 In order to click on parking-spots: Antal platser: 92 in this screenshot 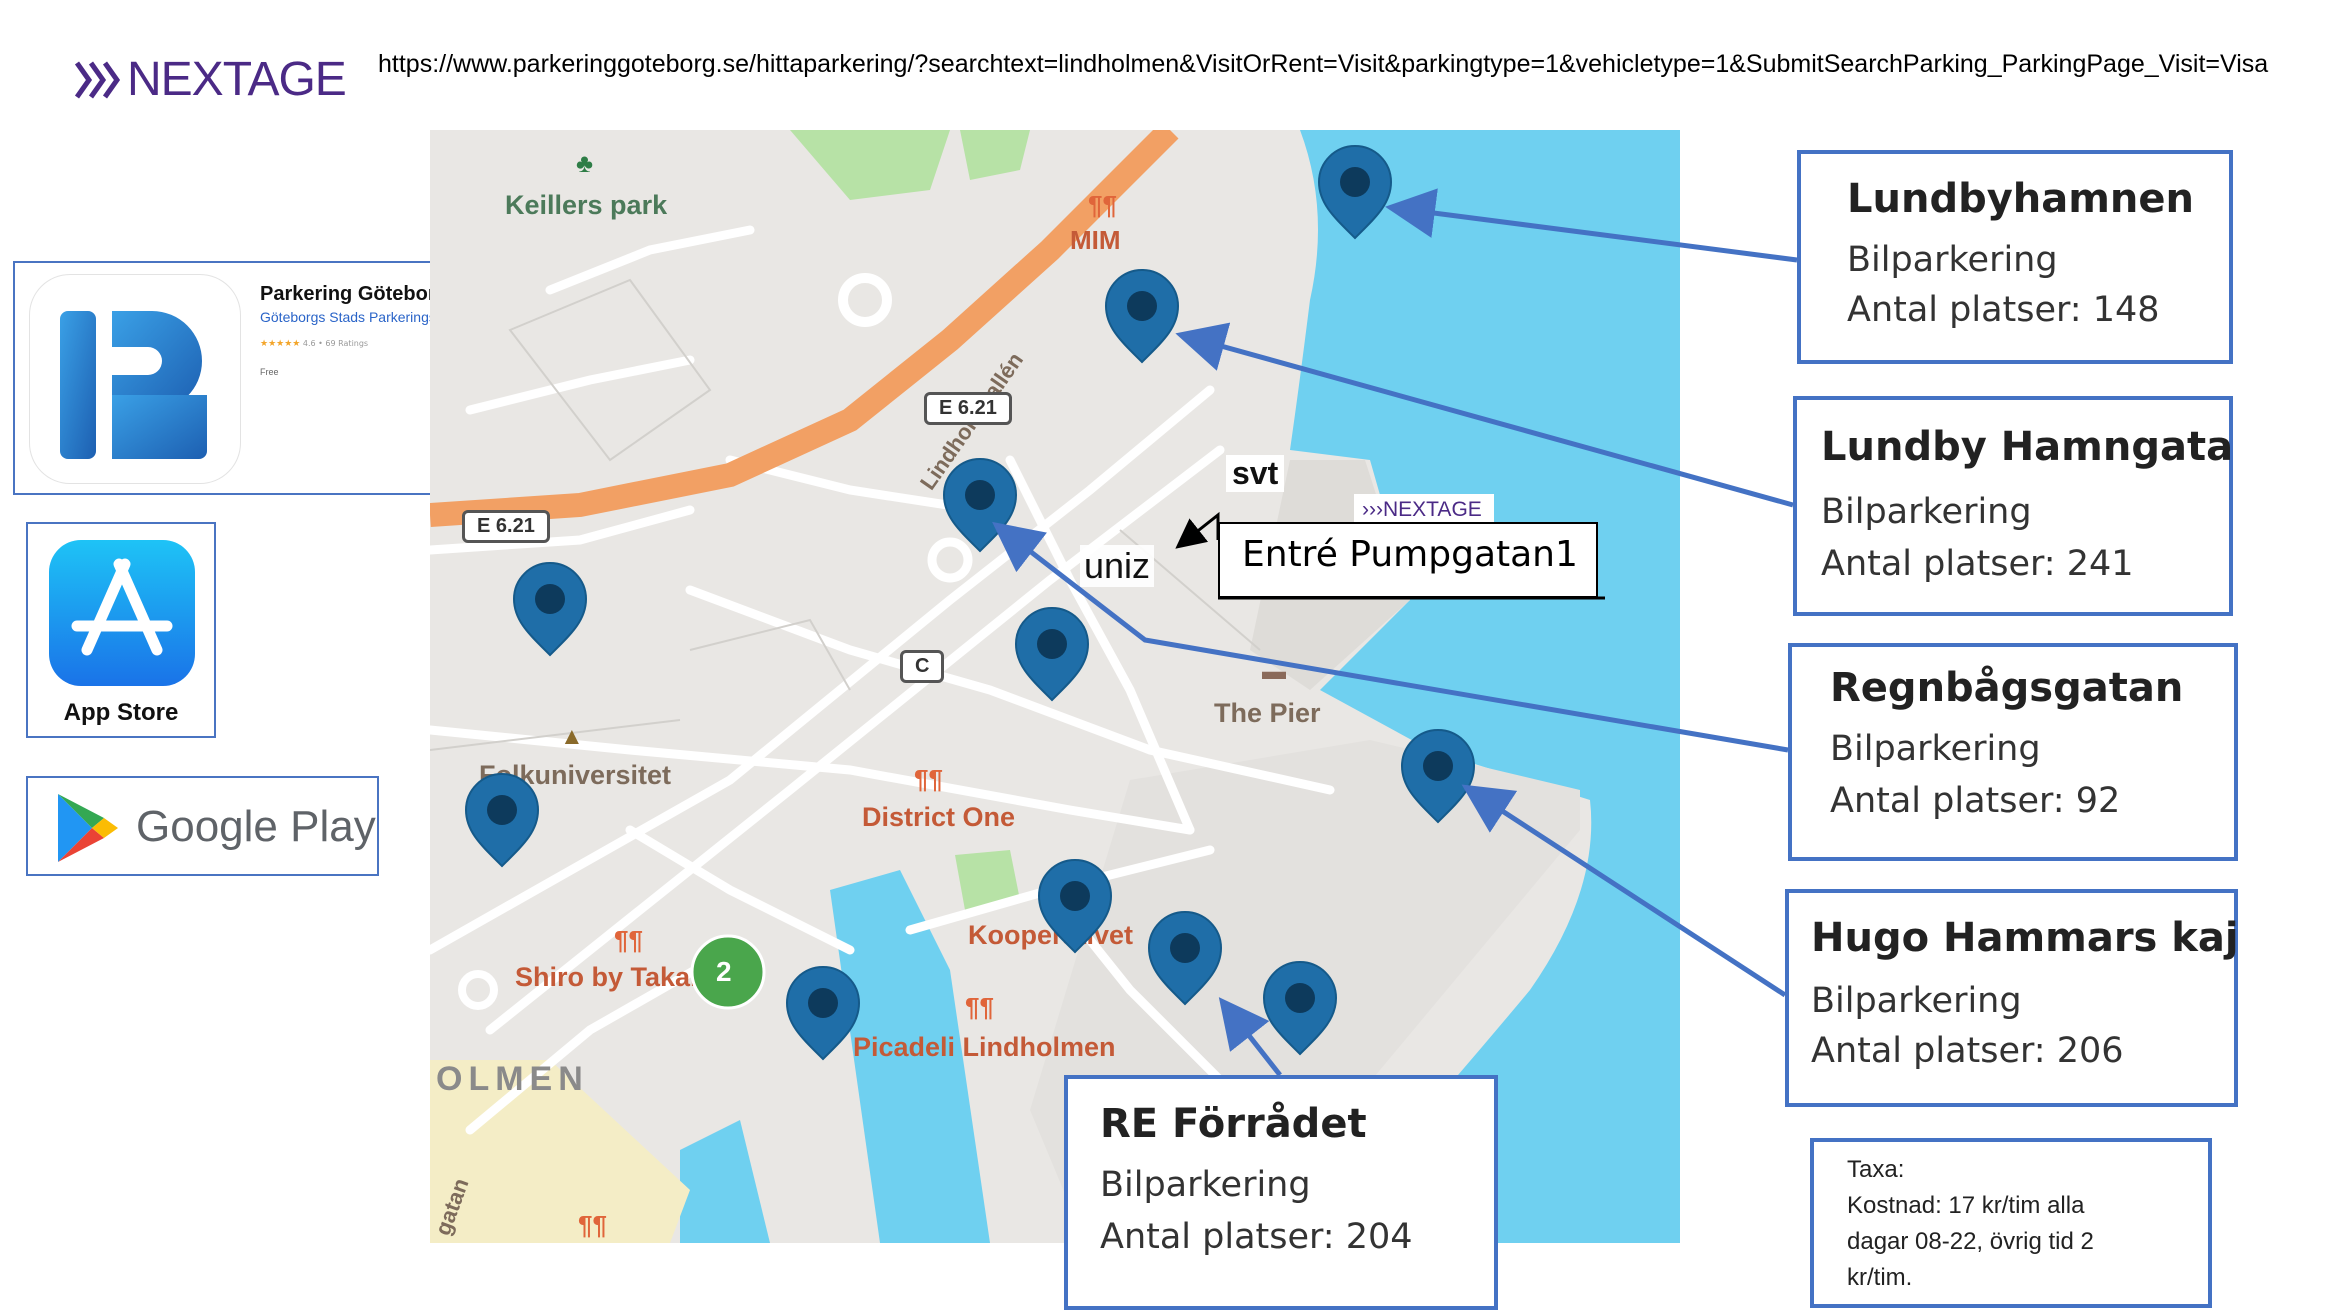, I will do `click(1975, 801)`.